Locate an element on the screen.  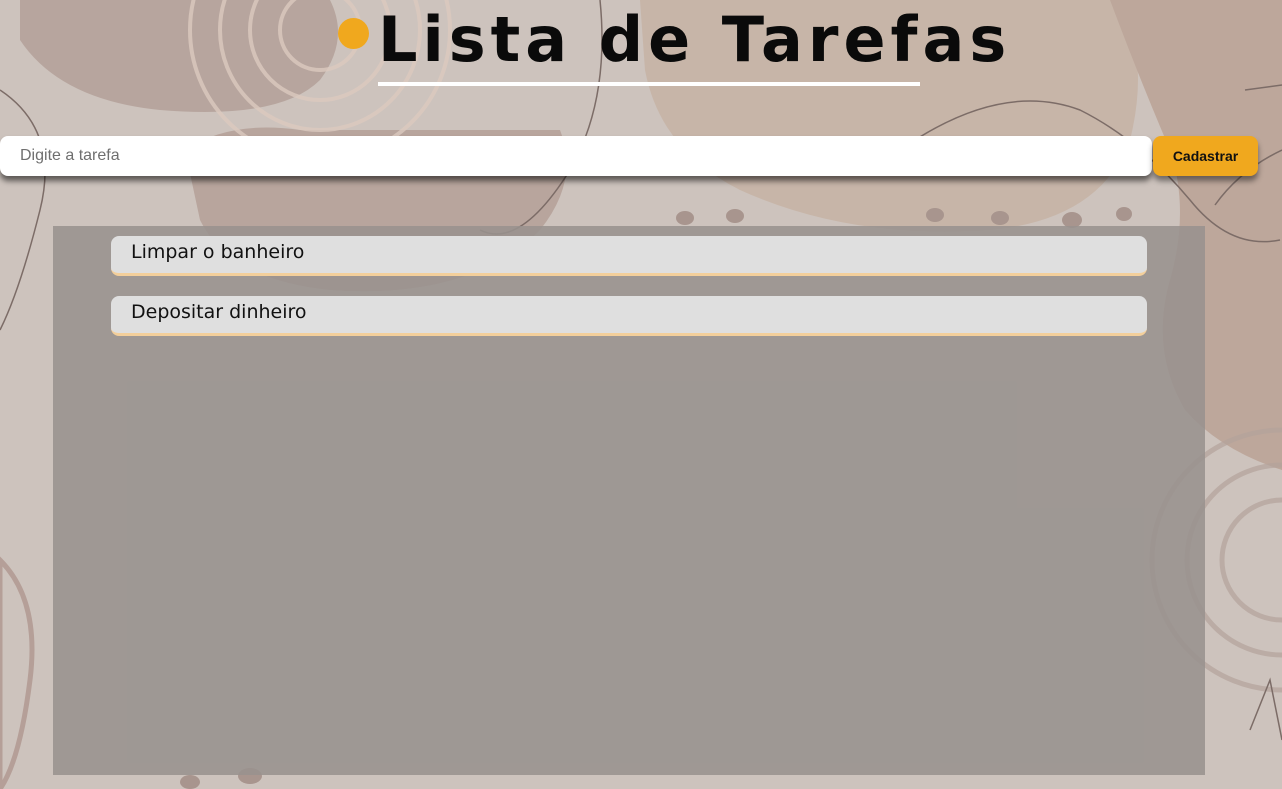
task-form: Cadastrar is located at coordinates (641, 156).